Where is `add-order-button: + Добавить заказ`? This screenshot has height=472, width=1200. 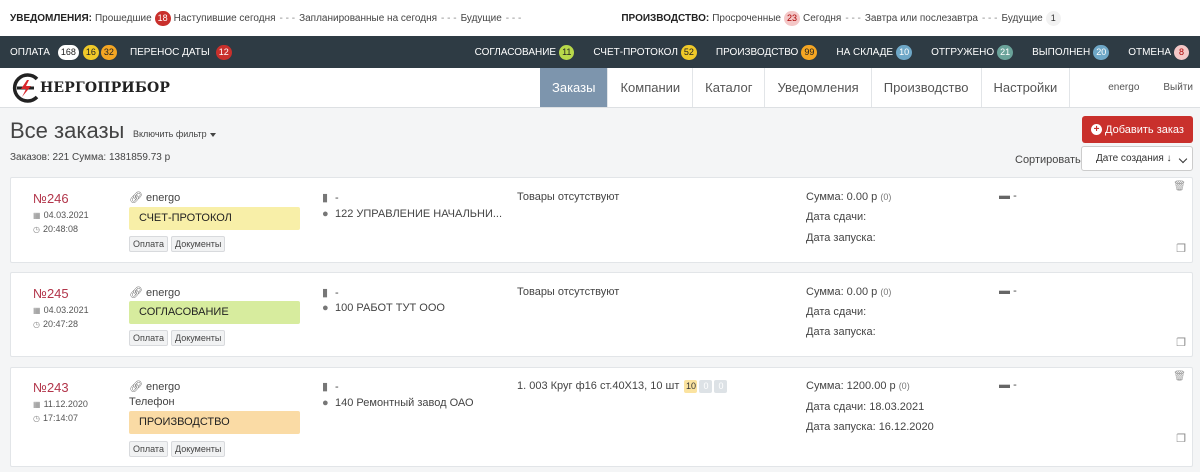
add-order-button: + Добавить заказ is located at coordinates (1137, 129).